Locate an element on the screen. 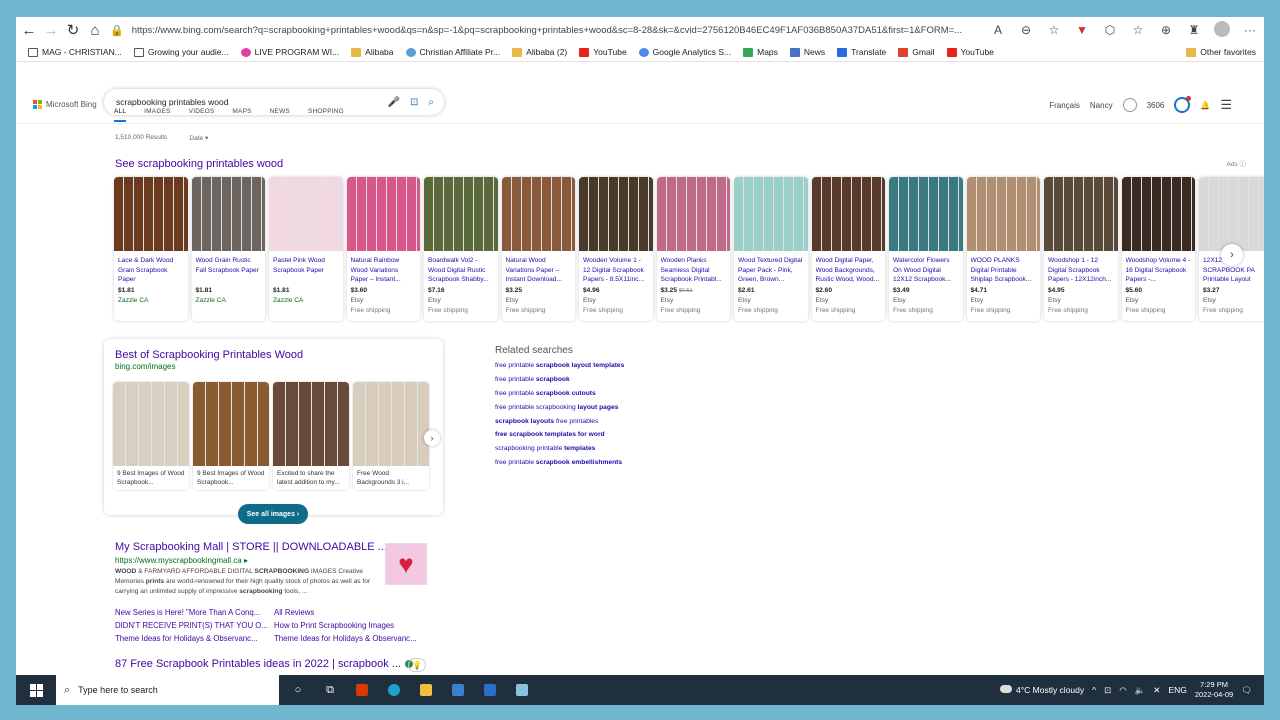  clock: 7:29 PM 2022-04-09 is located at coordinates (1214, 690).